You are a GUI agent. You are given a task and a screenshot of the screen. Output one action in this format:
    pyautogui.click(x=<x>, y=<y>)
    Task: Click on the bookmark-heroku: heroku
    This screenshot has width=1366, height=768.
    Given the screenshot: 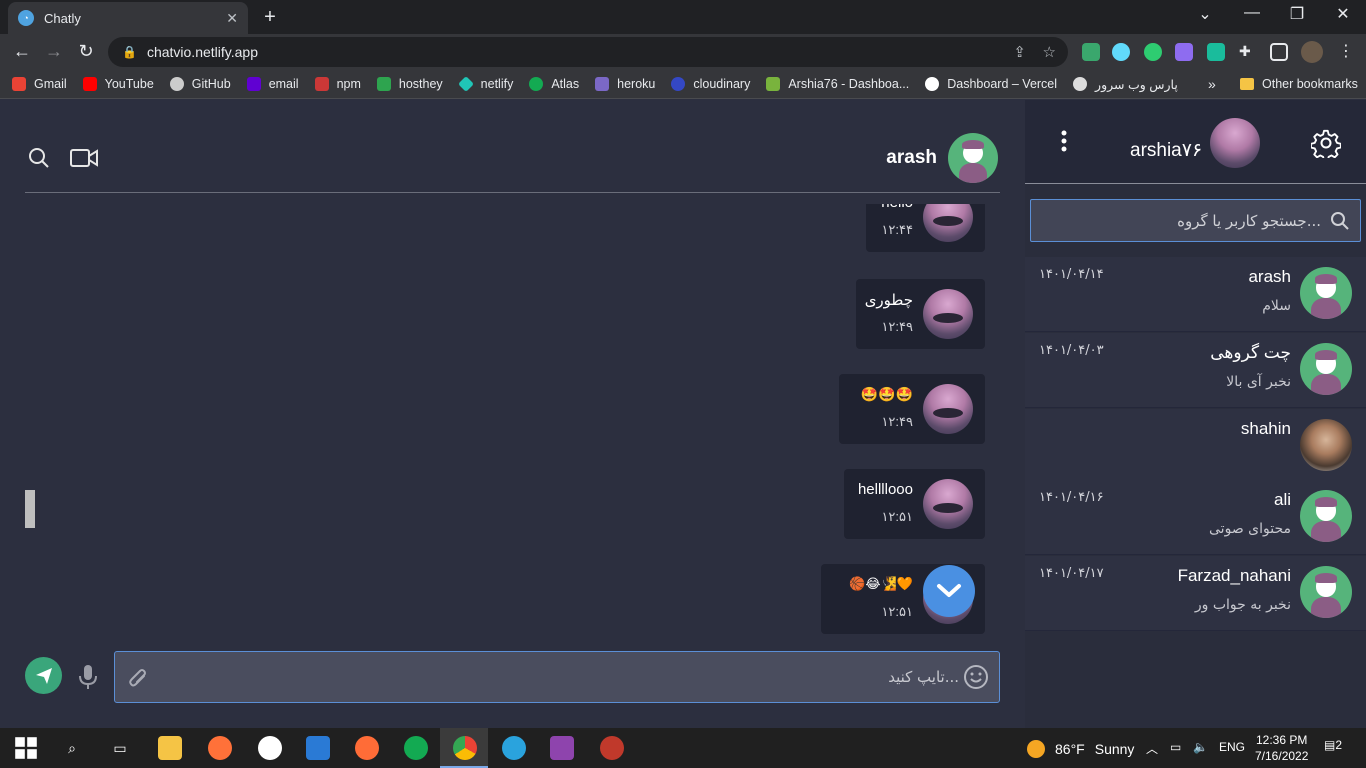 What is the action you would take?
    pyautogui.click(x=625, y=84)
    